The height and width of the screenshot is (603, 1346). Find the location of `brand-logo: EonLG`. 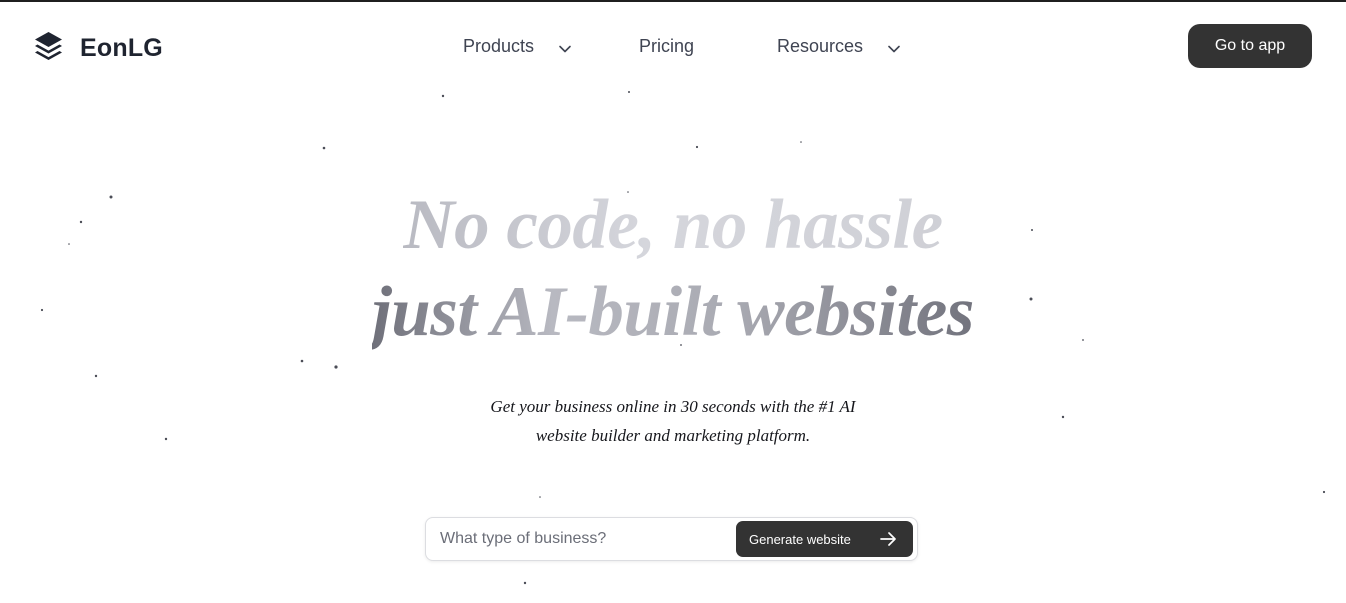

brand-logo: EonLG is located at coordinates (98, 48).